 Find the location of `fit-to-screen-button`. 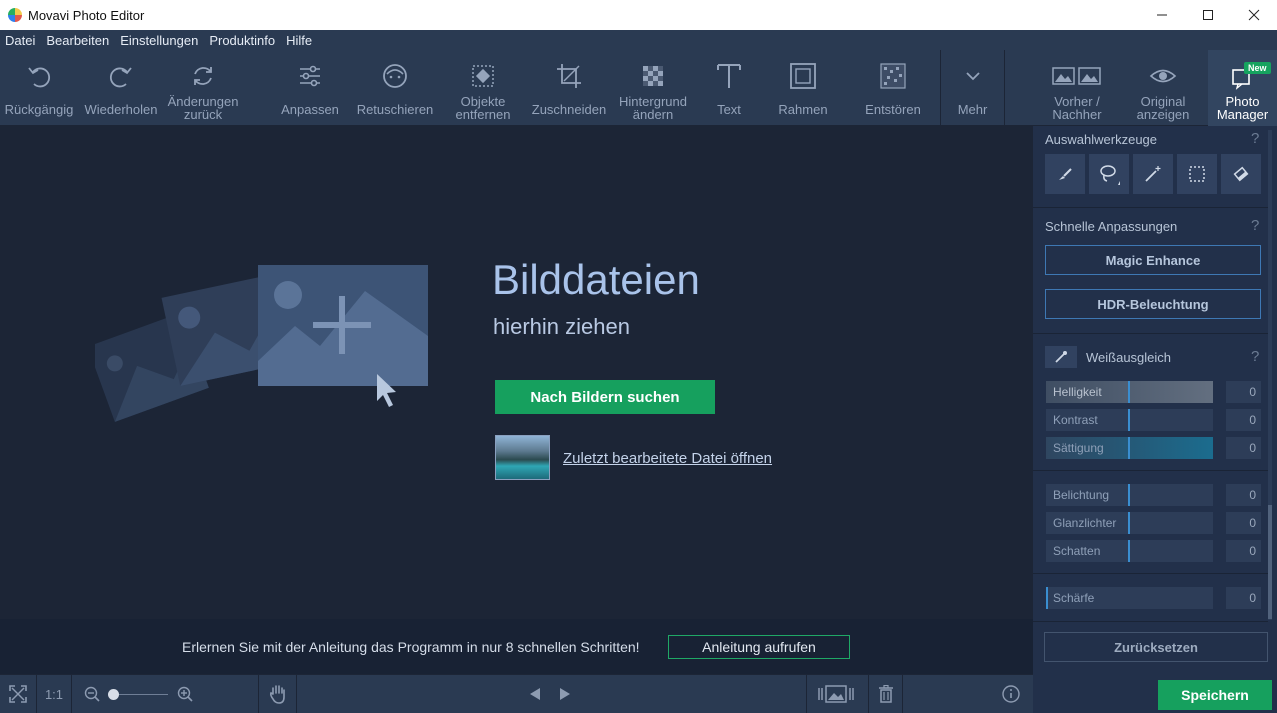

fit-to-screen-button is located at coordinates (18, 694).